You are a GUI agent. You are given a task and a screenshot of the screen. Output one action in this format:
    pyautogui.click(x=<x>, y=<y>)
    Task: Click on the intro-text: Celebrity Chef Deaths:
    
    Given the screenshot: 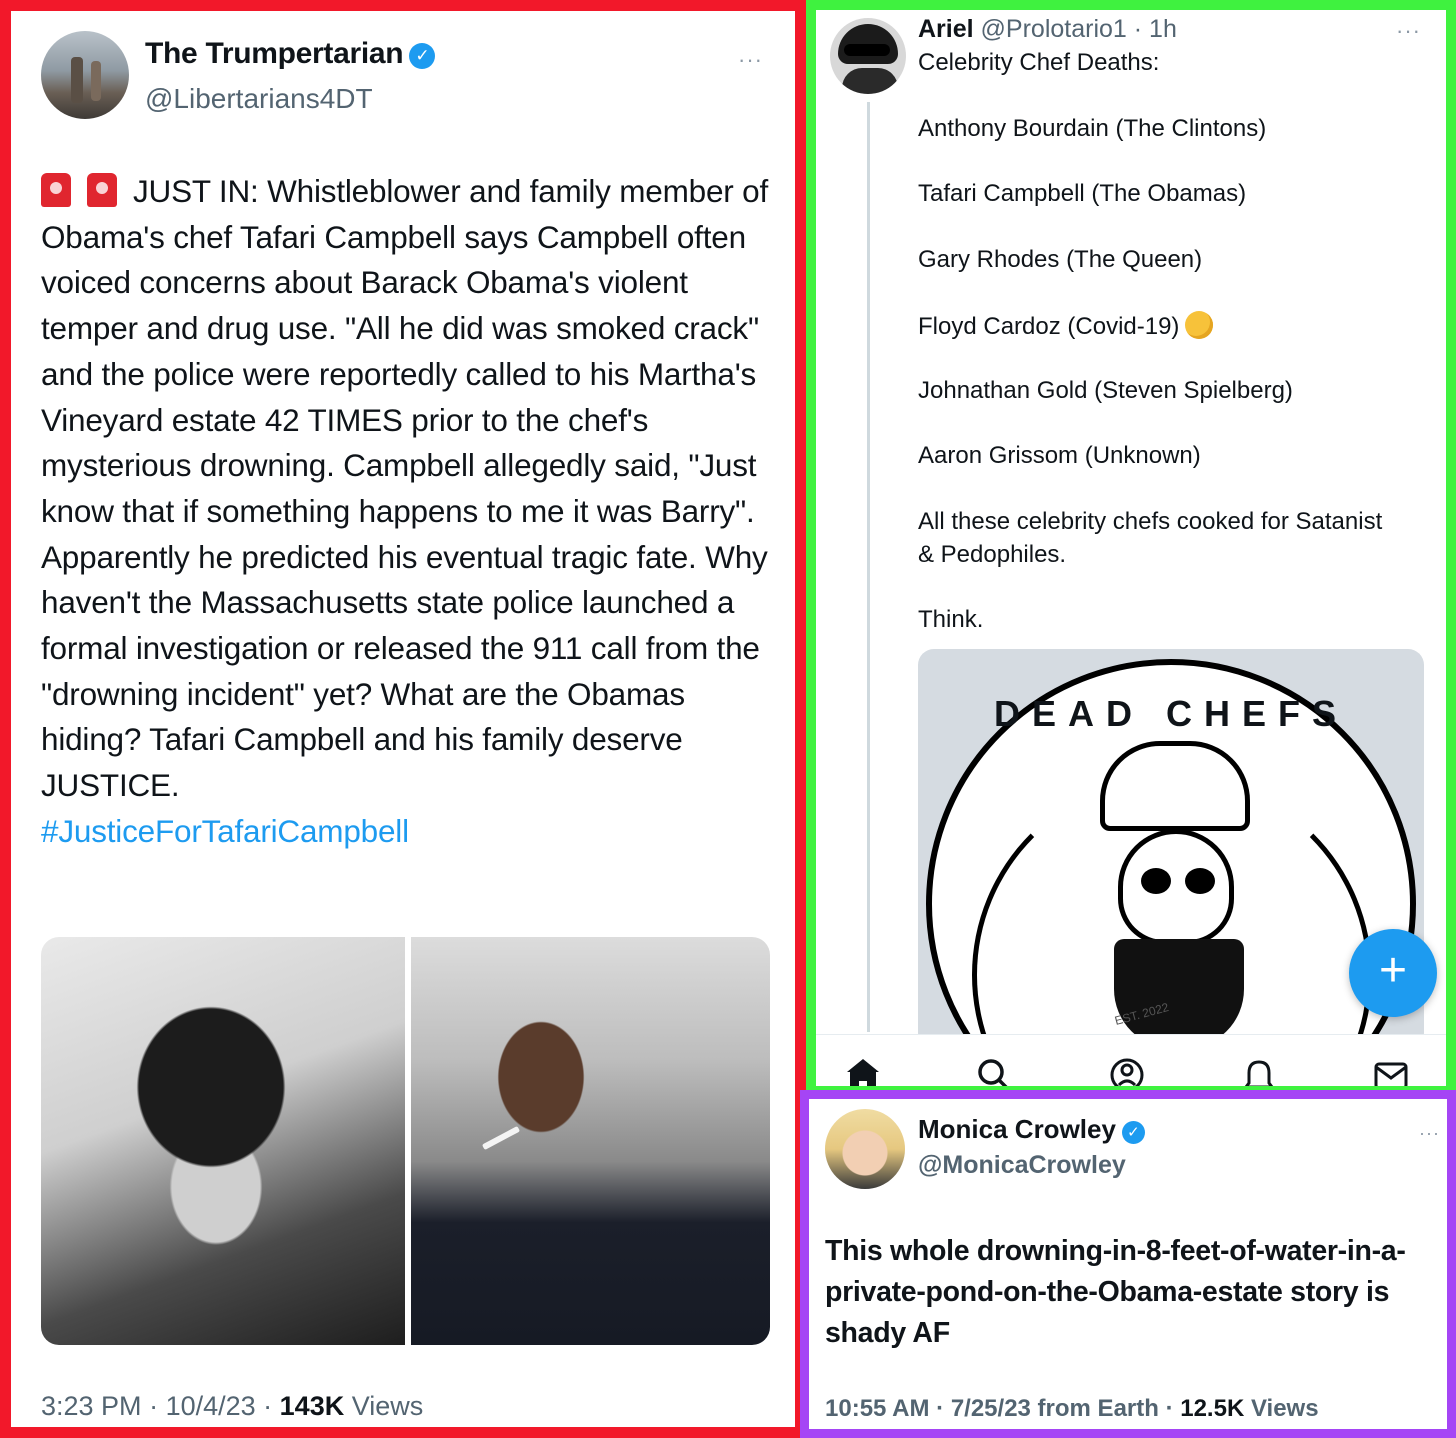 What is the action you would take?
    pyautogui.click(x=1039, y=62)
    